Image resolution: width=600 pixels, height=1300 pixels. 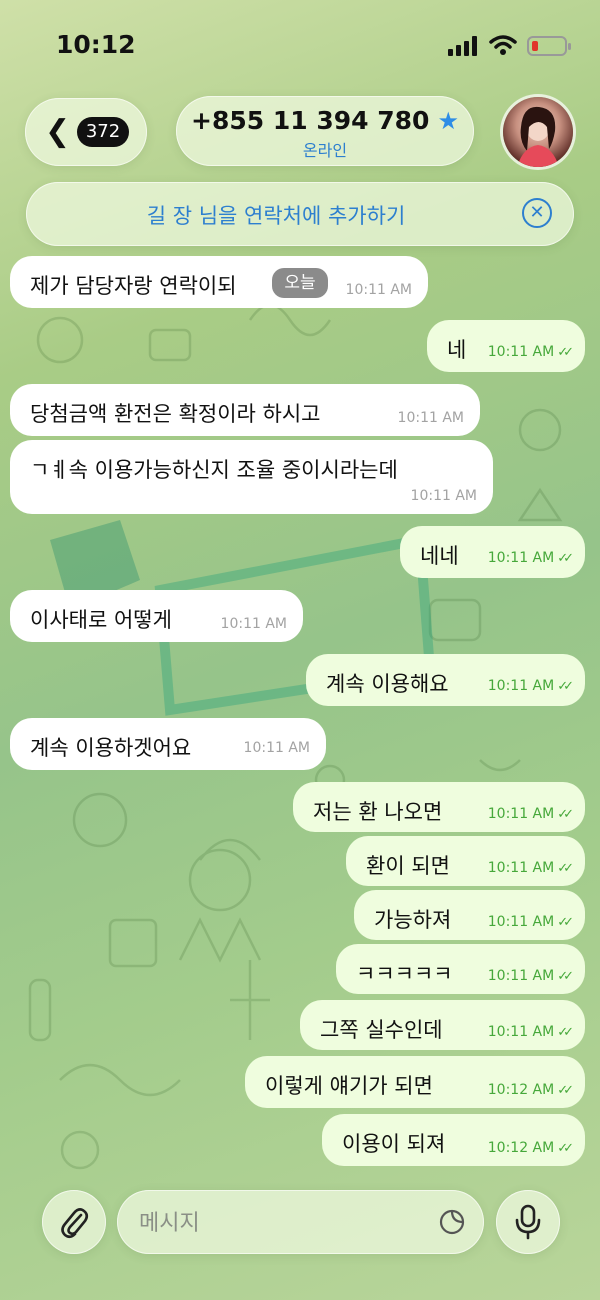 I want to click on chat-title: +855 11 394 780 ★ 온라인, so click(x=325, y=131).